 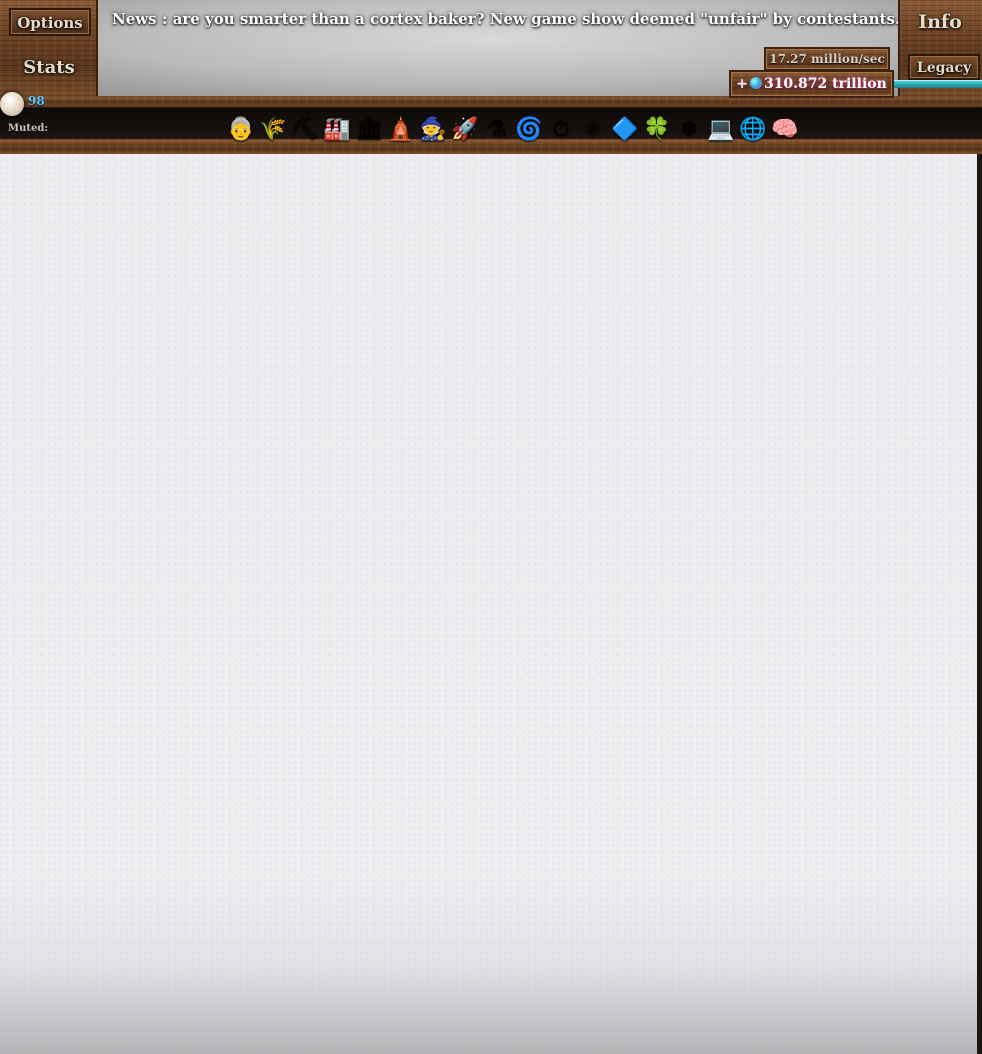 I want to click on javascript-console-icon: 💻, so click(x=721, y=130).